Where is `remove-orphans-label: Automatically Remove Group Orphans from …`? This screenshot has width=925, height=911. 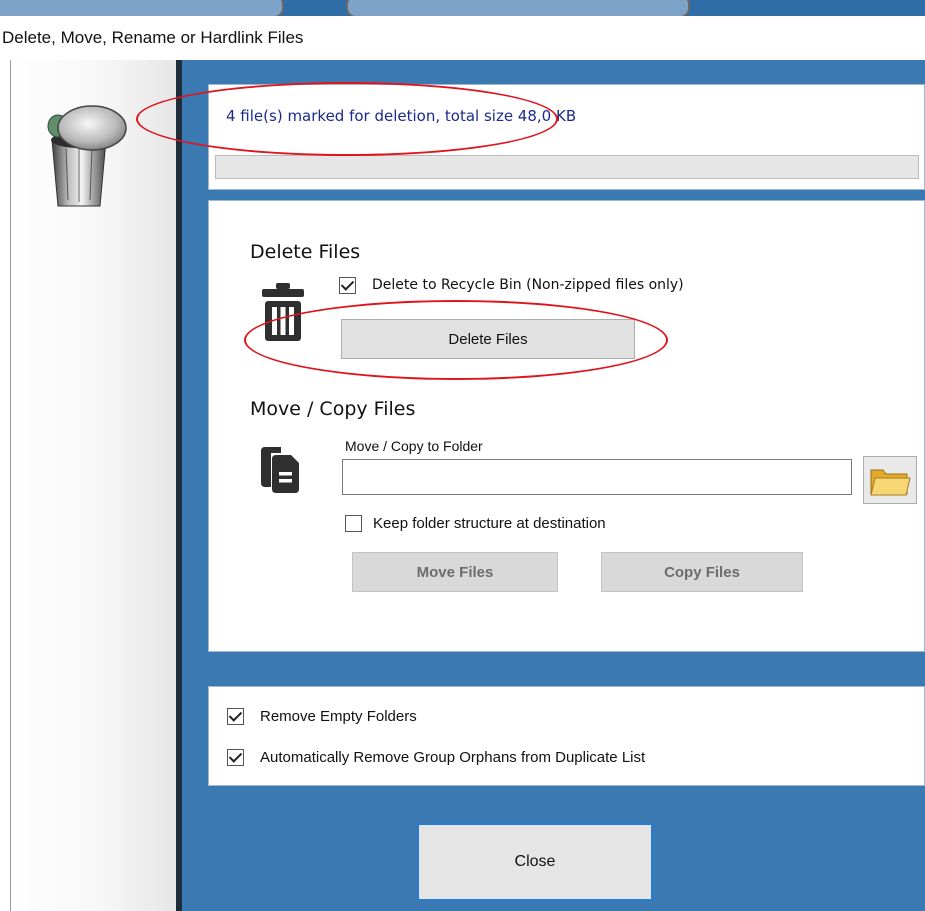
remove-orphans-label: Automatically Remove Group Orphans from … is located at coordinates (453, 757).